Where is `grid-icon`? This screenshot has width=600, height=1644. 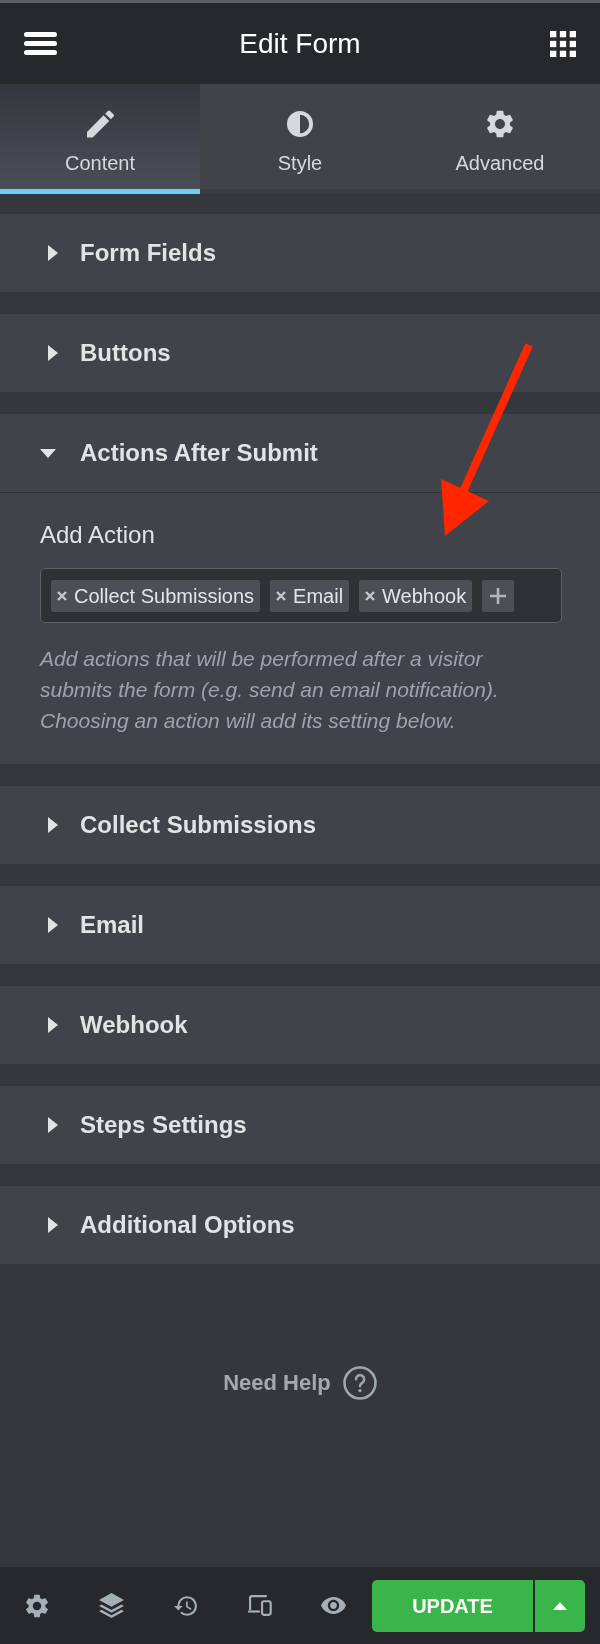 grid-icon is located at coordinates (563, 43).